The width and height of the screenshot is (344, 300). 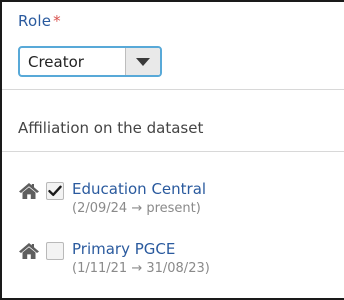 I want to click on affiliation-checkbox-unchecked, so click(x=55, y=251).